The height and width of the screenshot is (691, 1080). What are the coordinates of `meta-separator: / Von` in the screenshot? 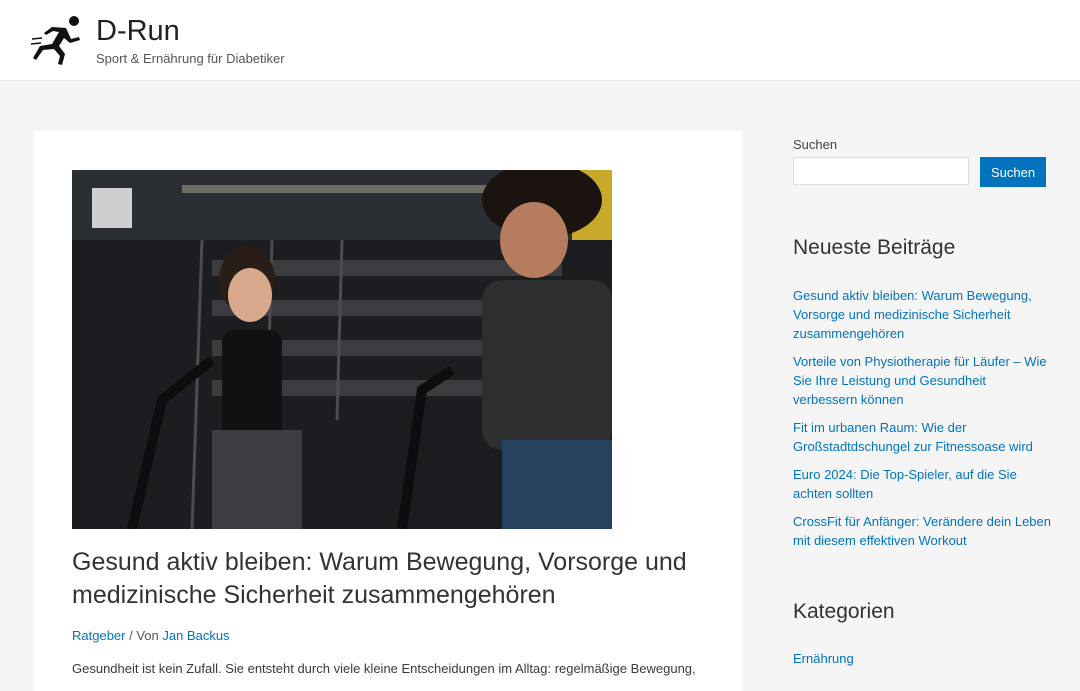 It's located at (144, 635).